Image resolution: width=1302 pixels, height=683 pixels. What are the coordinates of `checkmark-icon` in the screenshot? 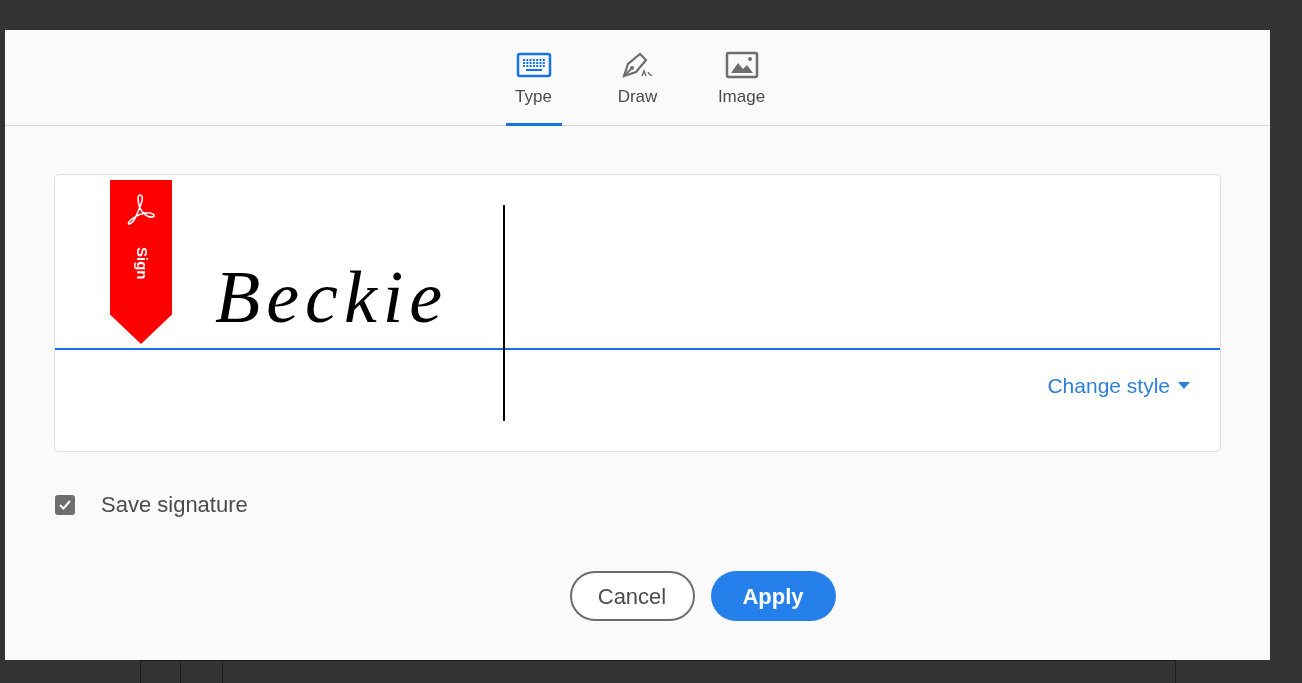 It's located at (65, 504).